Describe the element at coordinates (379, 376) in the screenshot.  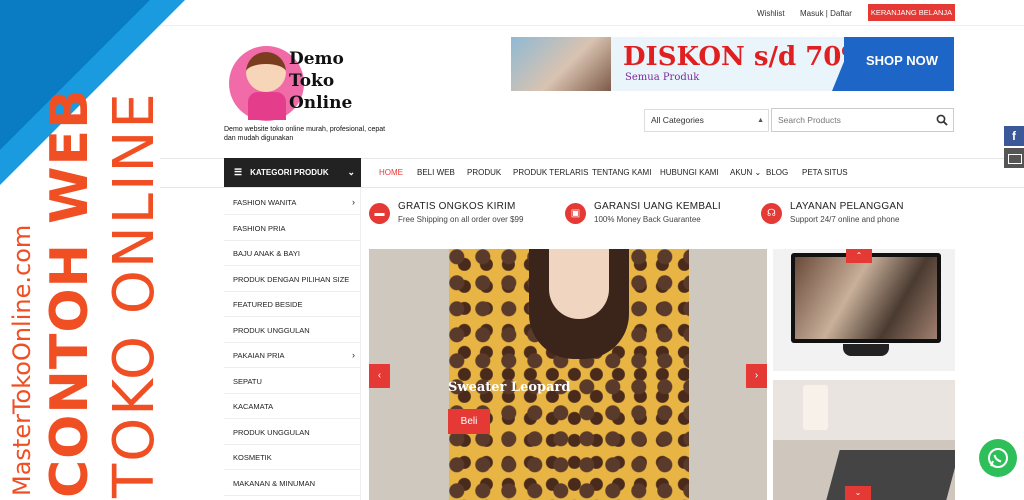
I see `slider-prev-button: ‹` at that location.